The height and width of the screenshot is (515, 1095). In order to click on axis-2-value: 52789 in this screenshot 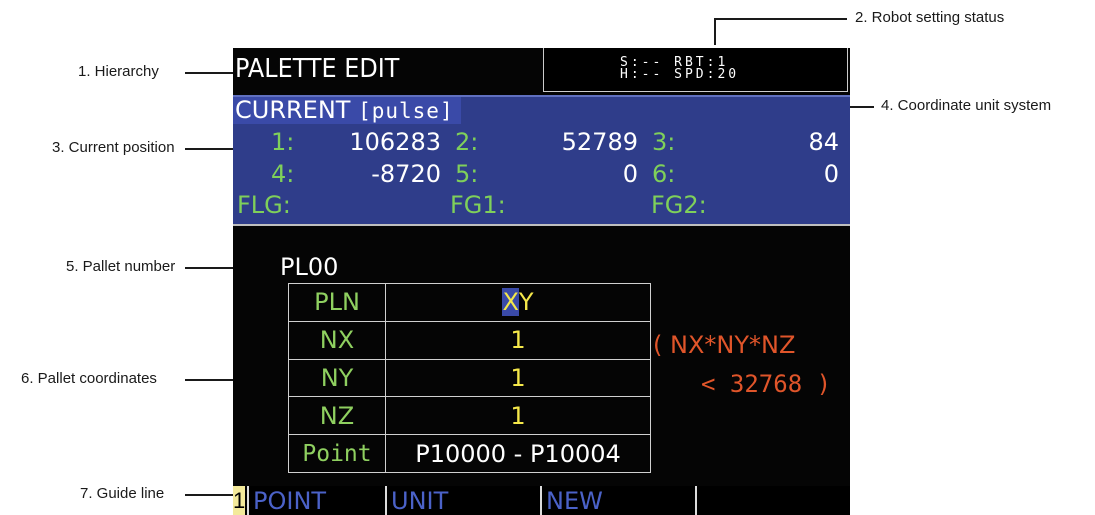, I will do `click(599, 142)`.